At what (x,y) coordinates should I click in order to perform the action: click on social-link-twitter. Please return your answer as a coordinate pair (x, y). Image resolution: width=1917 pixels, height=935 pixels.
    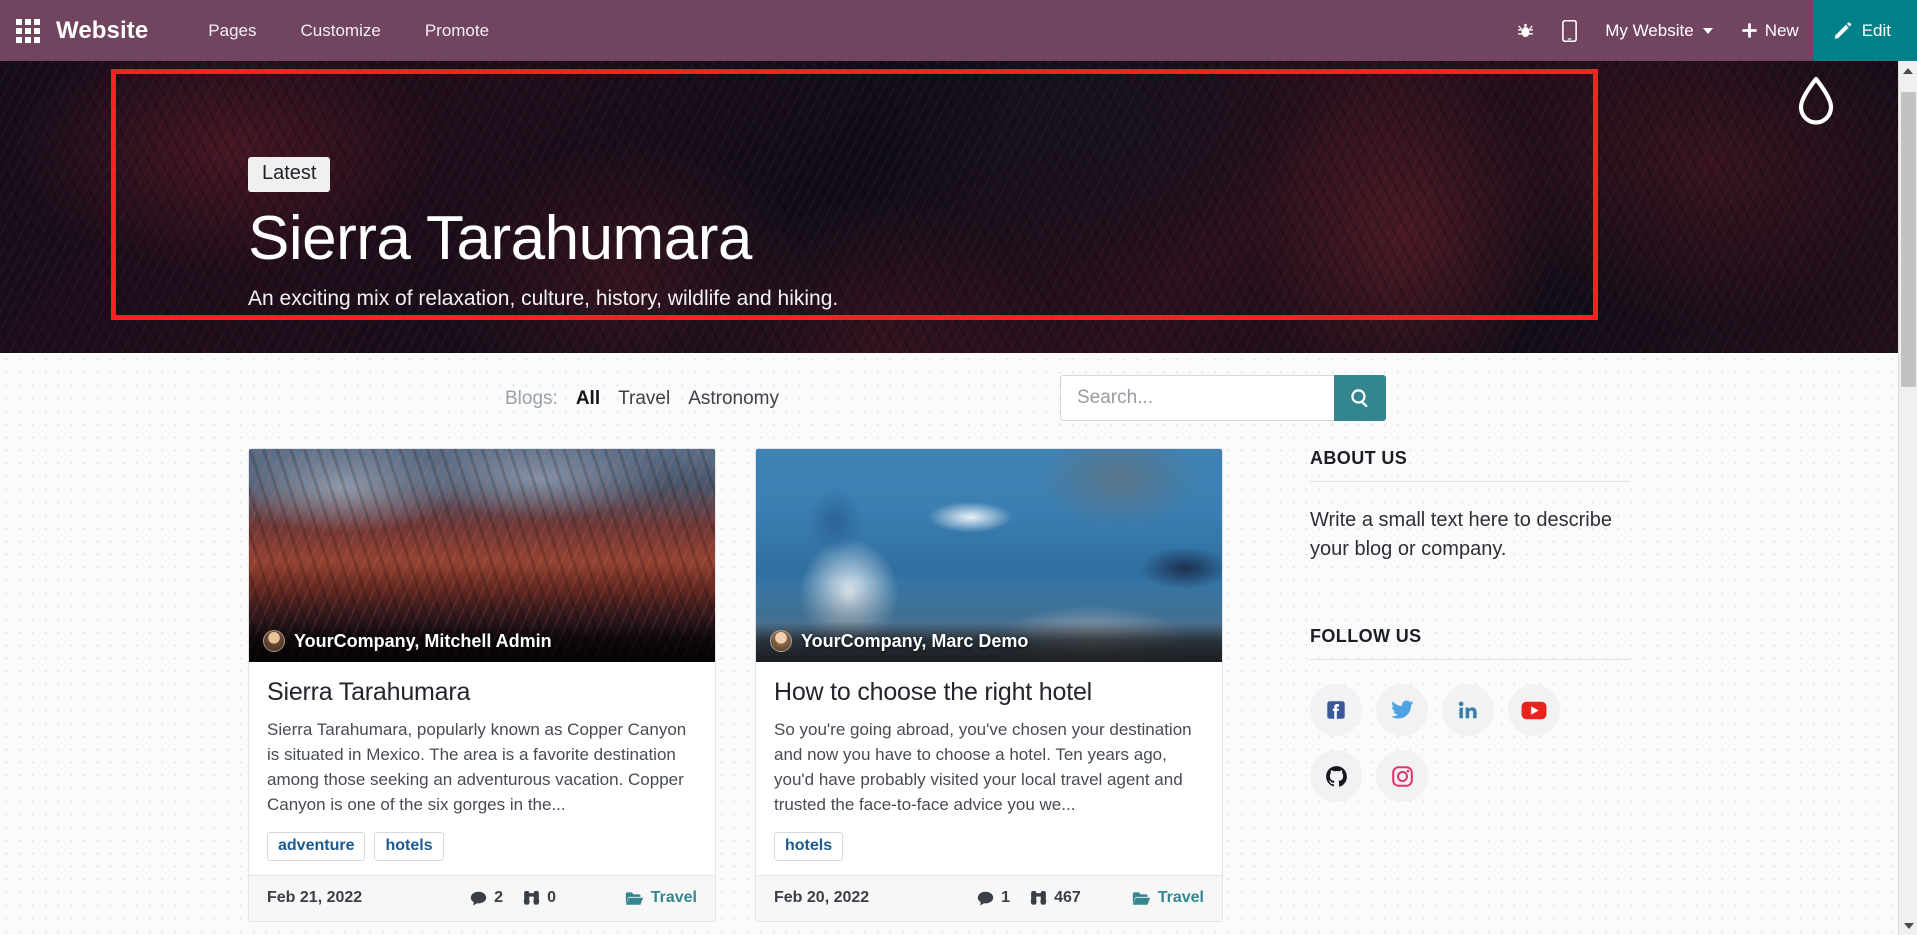
    Looking at the image, I should click on (1402, 710).